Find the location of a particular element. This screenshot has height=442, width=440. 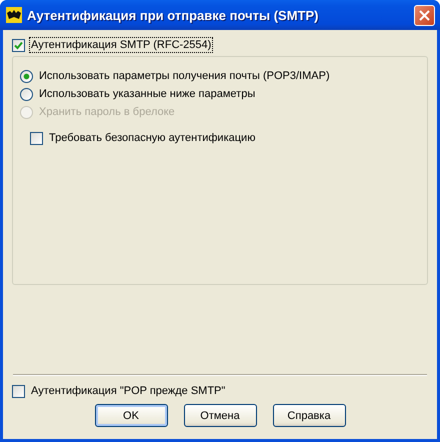

dialog-button: Справка is located at coordinates (309, 415).